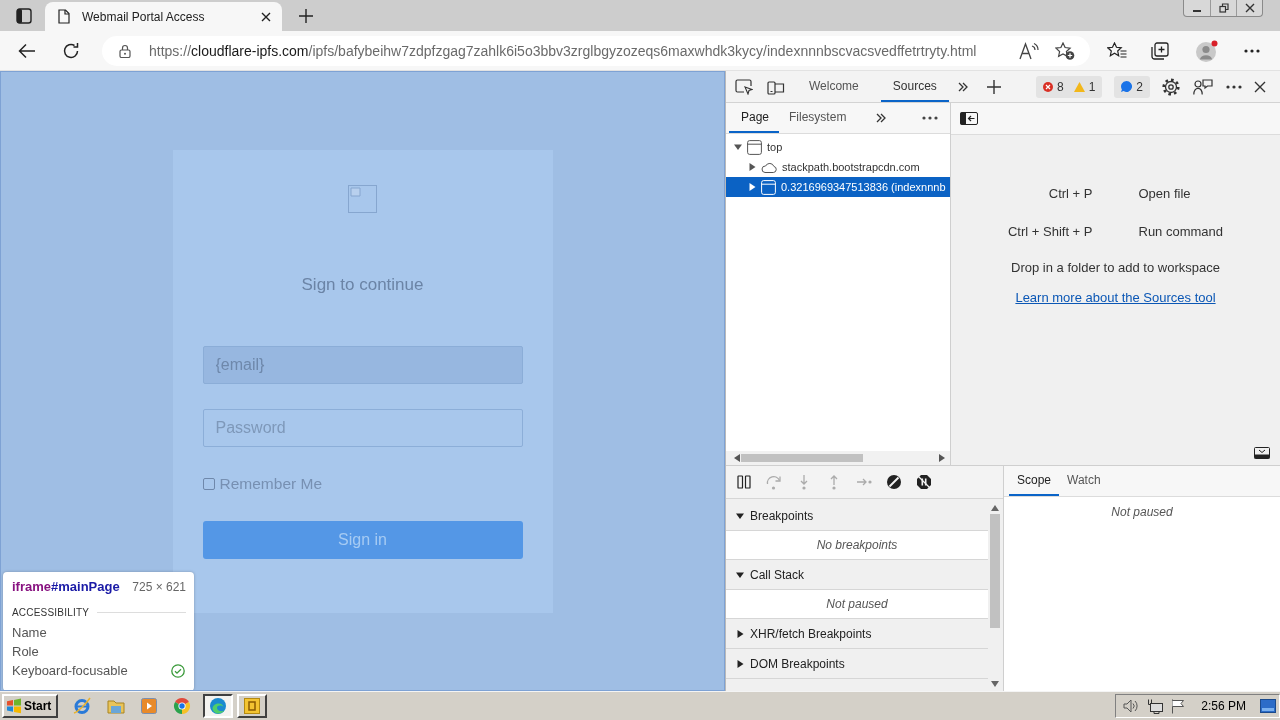  Describe the element at coordinates (27, 50) in the screenshot. I see `back-icon` at that location.